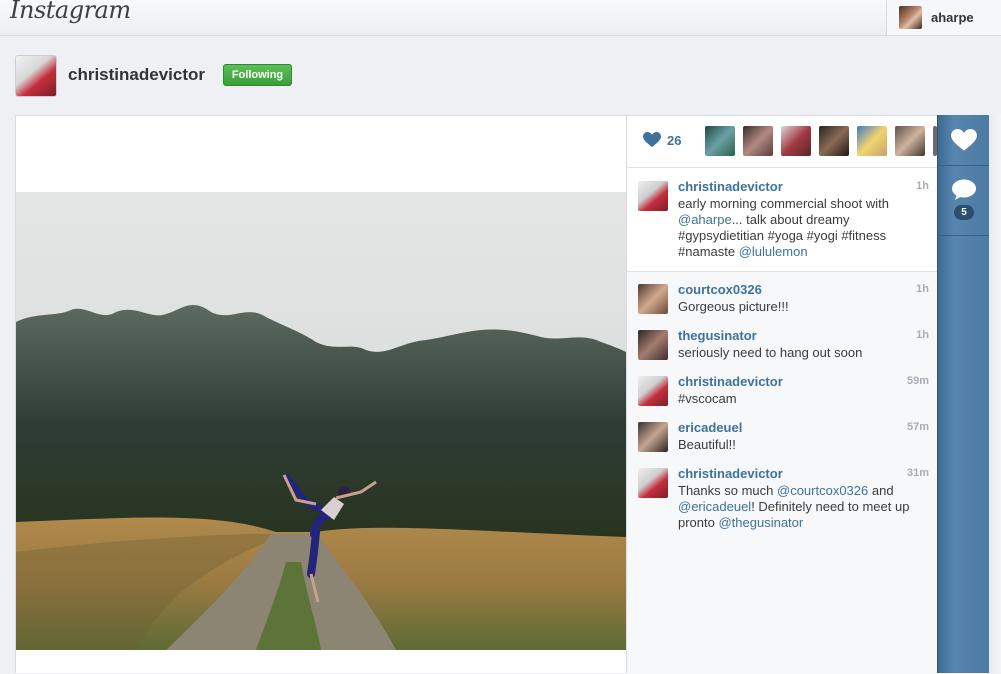  Describe the element at coordinates (674, 140) in the screenshot. I see `likes-count: 26` at that location.